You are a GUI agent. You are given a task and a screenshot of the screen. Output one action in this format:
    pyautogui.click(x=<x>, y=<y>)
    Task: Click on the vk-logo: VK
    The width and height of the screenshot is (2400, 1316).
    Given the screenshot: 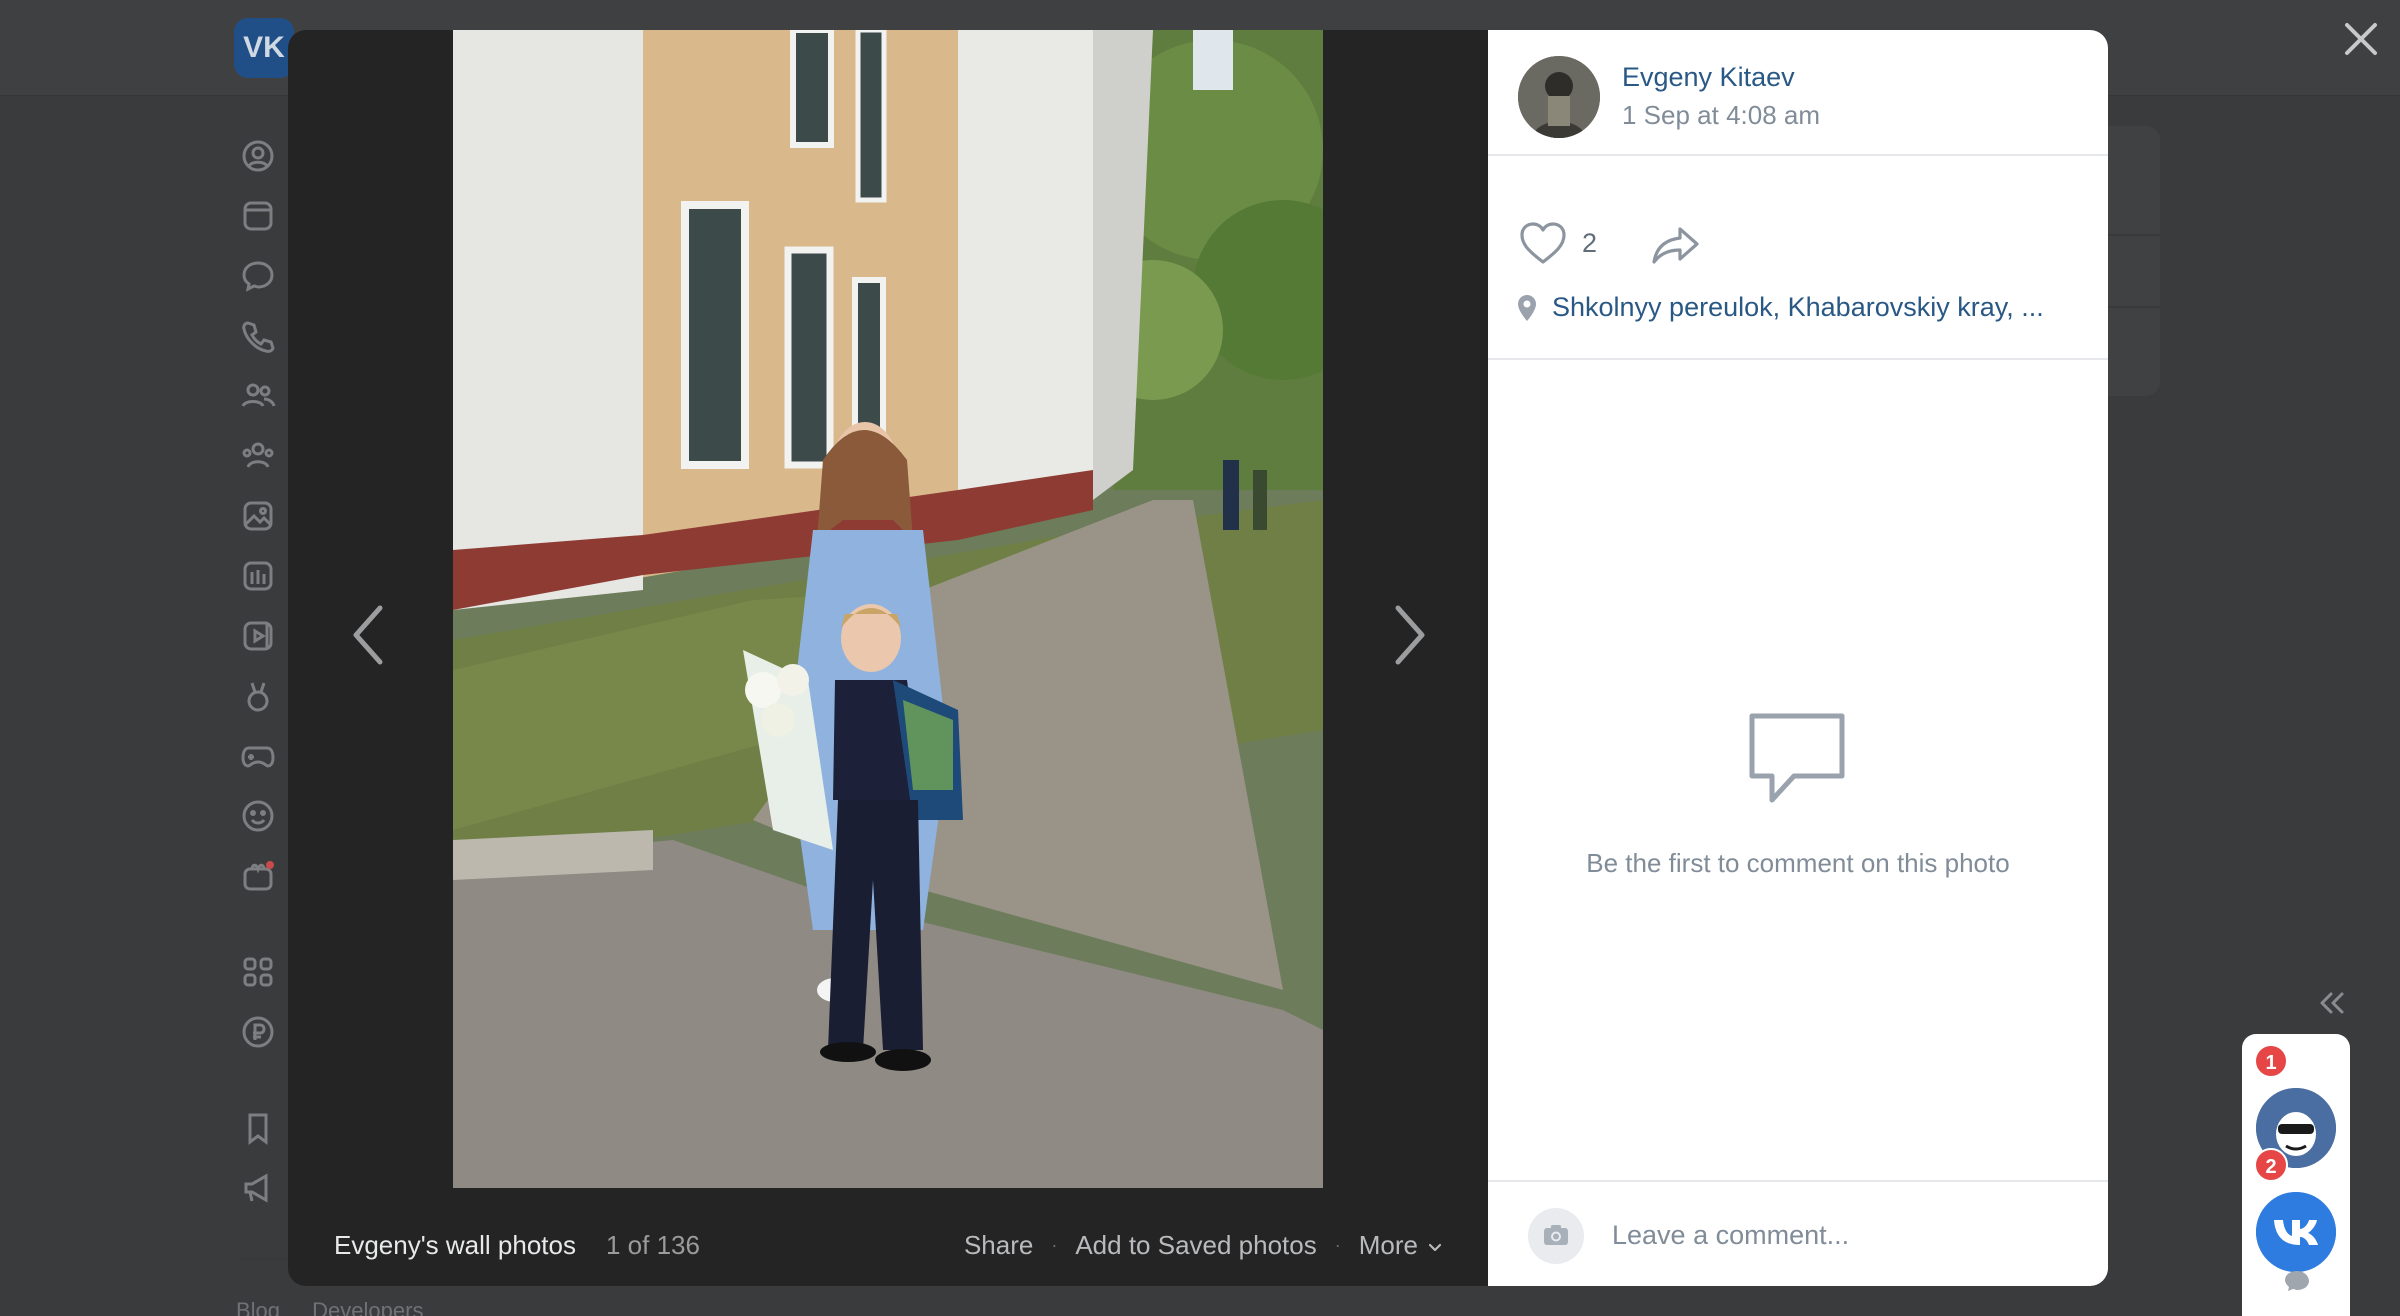 What is the action you would take?
    pyautogui.click(x=264, y=48)
    